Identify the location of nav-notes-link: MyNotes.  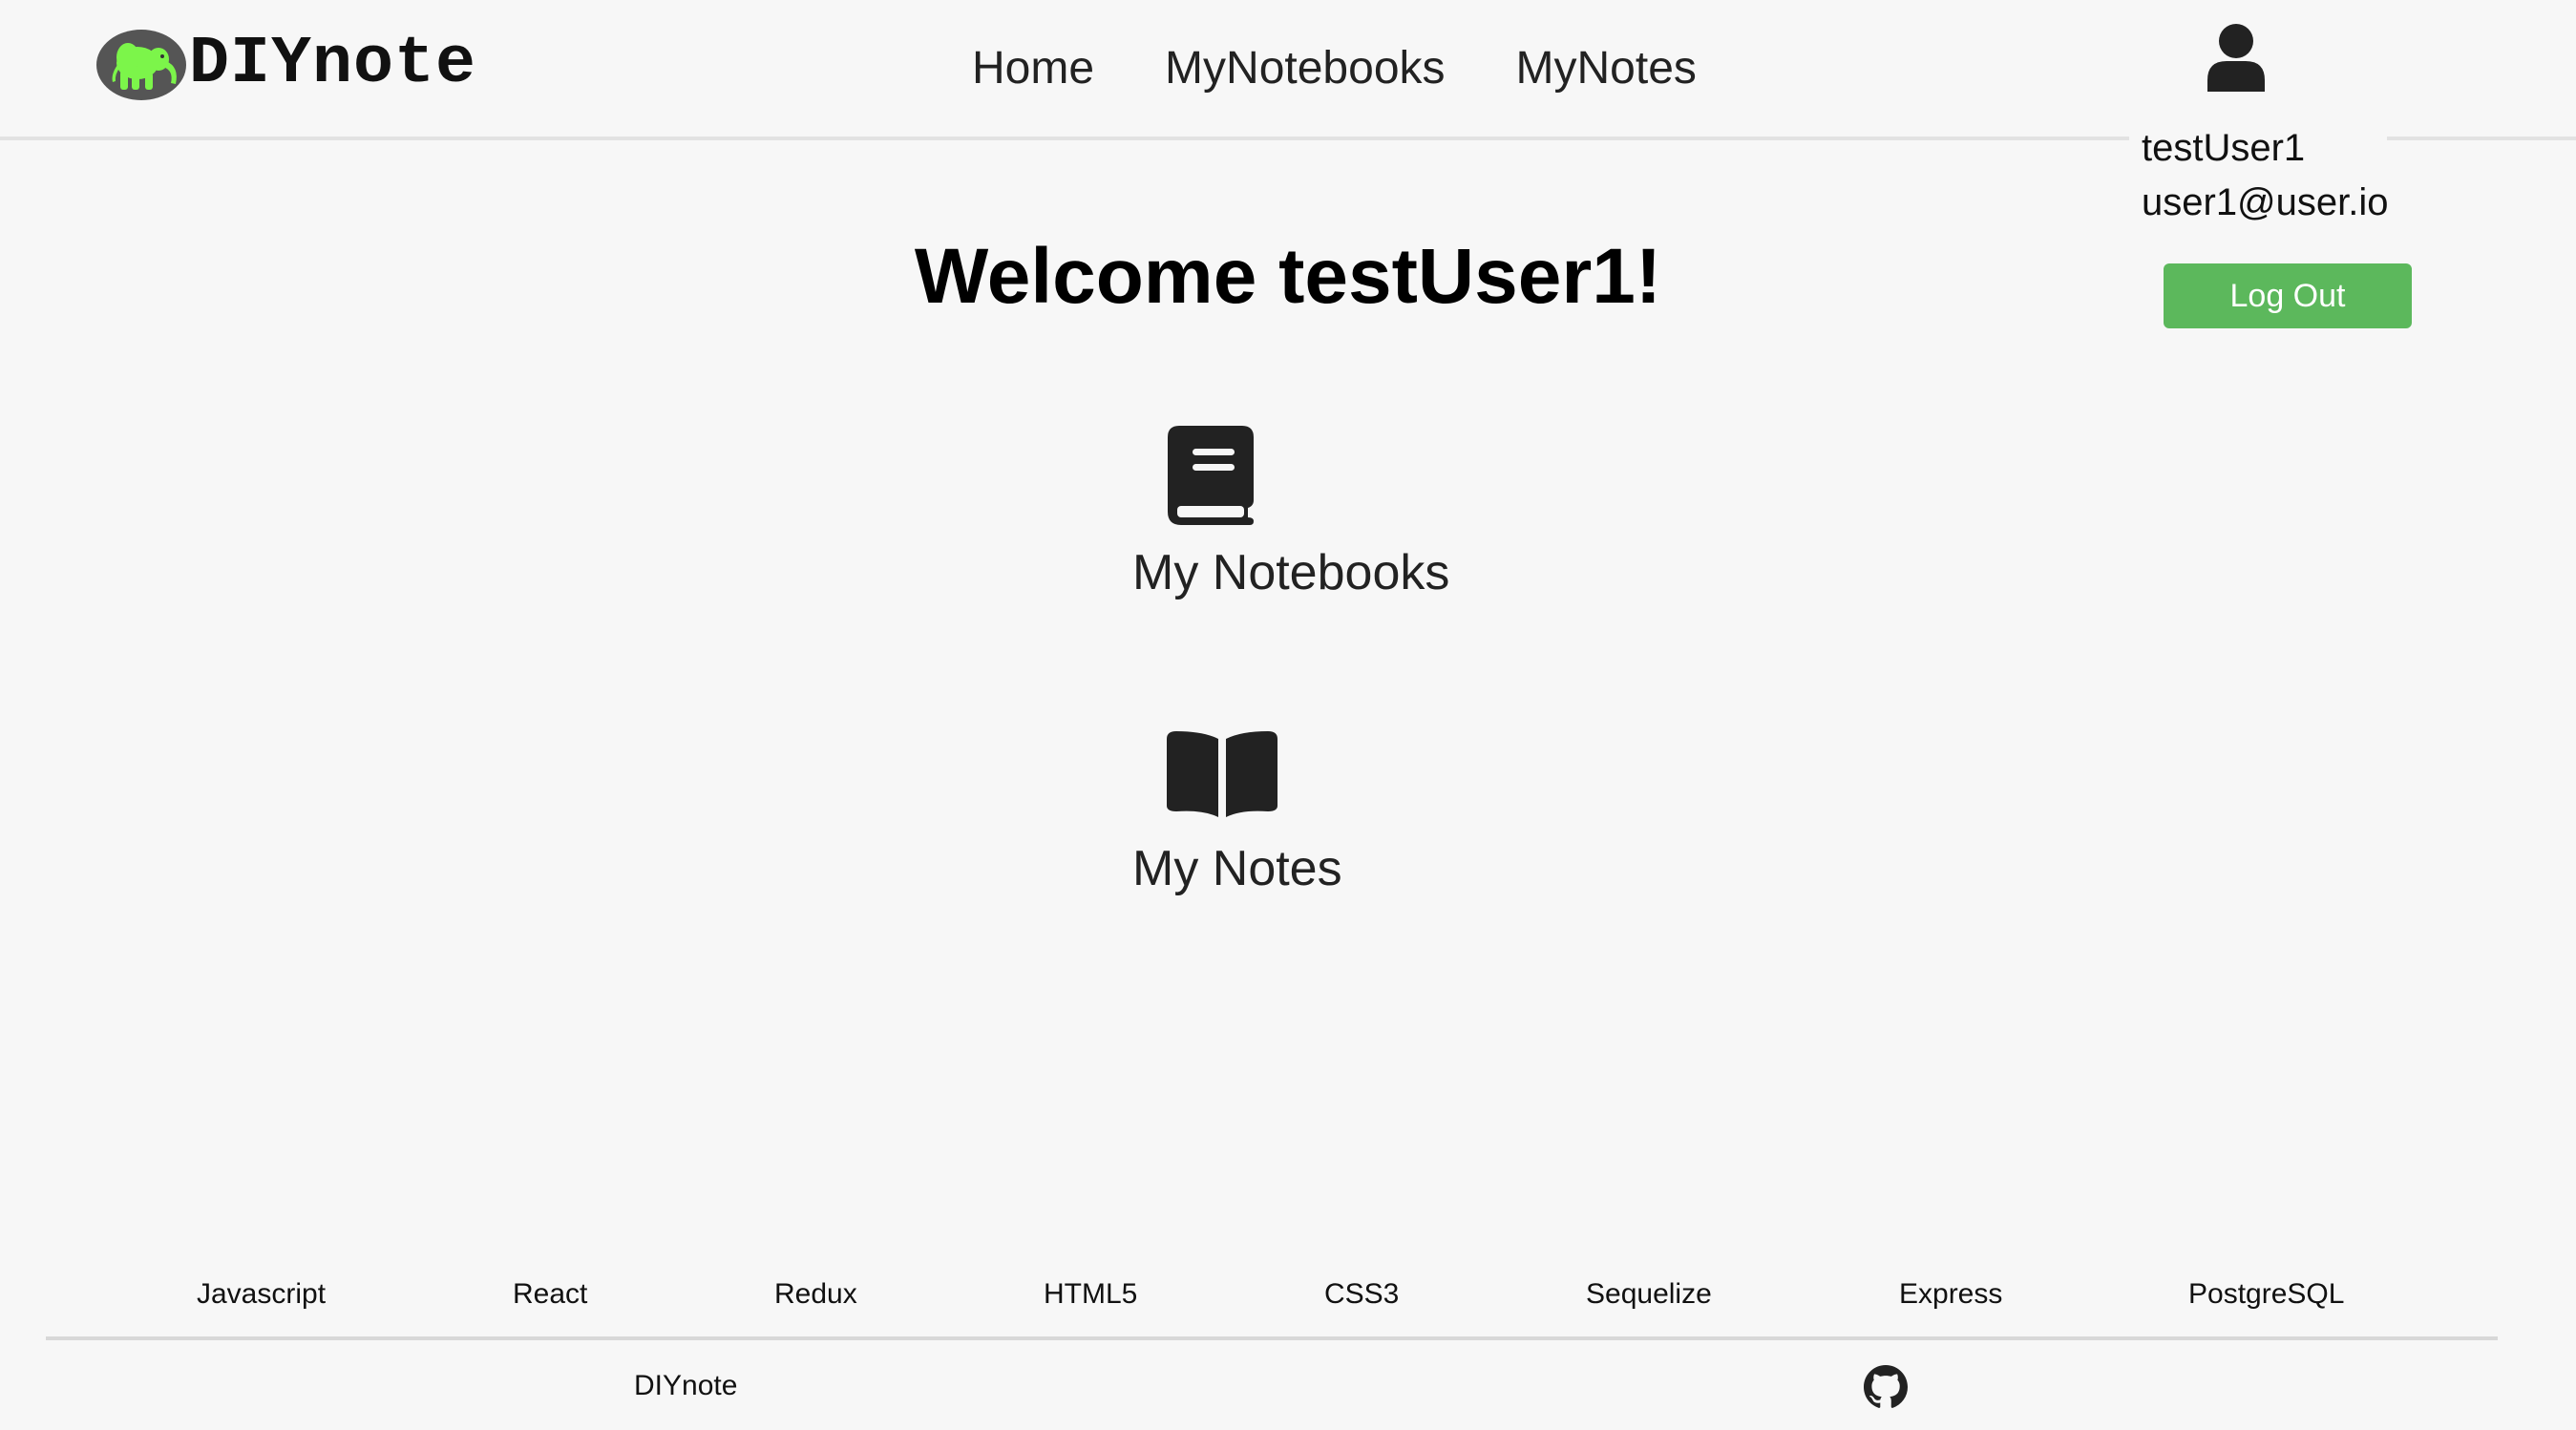
(1606, 69).